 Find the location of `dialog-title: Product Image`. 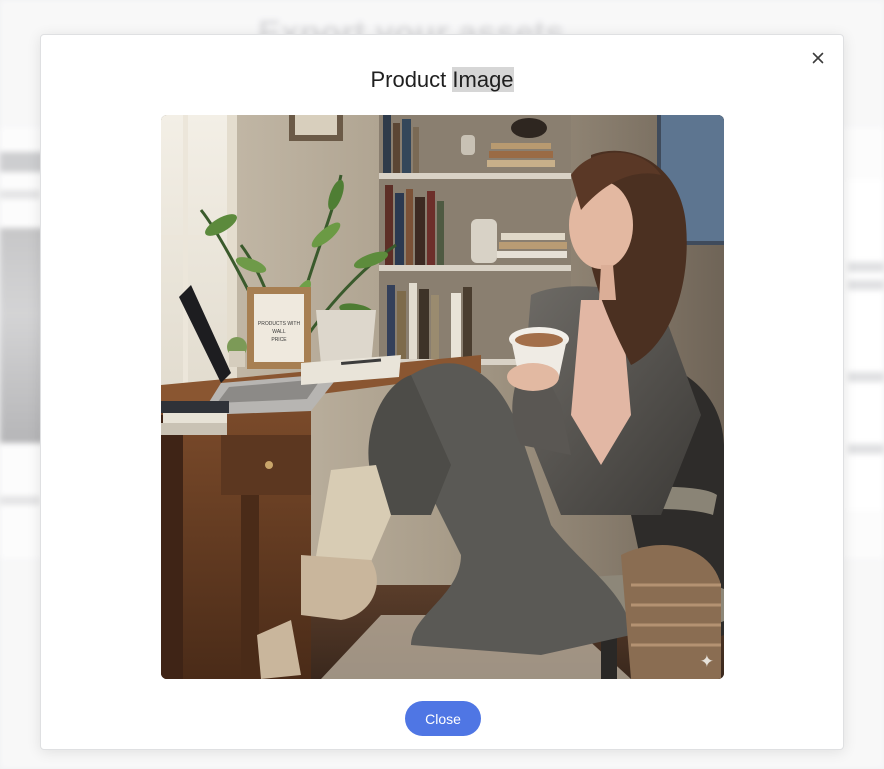

dialog-title: Product Image is located at coordinates (442, 80).